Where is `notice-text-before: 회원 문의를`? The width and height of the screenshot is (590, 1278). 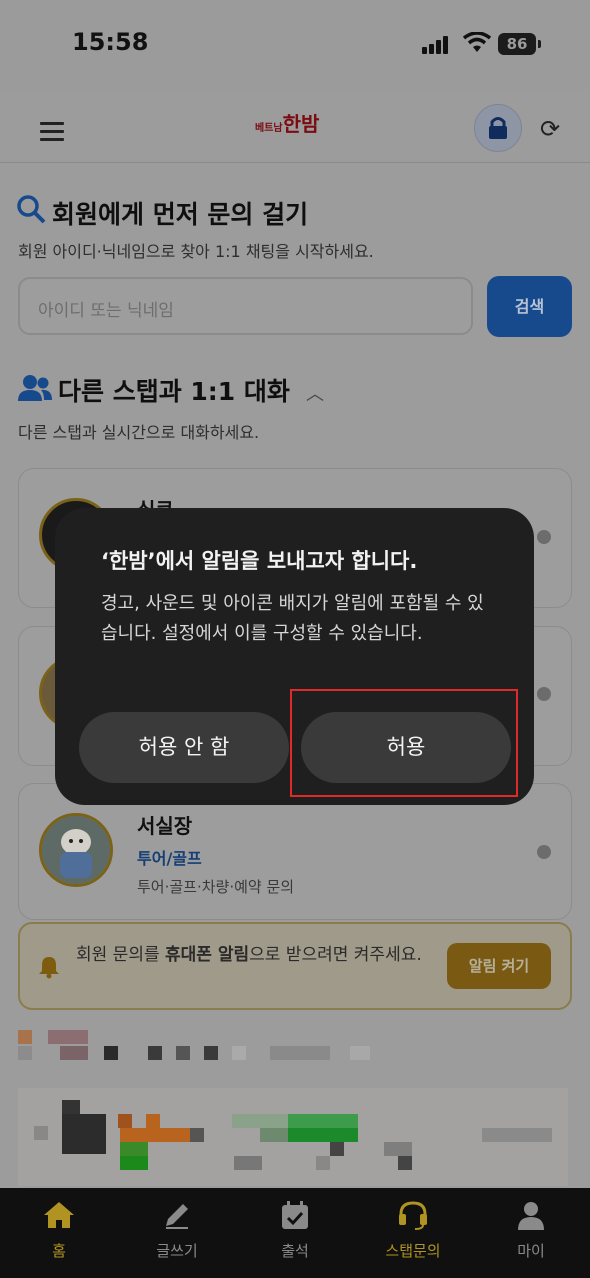 notice-text-before: 회원 문의를 is located at coordinates (121, 955).